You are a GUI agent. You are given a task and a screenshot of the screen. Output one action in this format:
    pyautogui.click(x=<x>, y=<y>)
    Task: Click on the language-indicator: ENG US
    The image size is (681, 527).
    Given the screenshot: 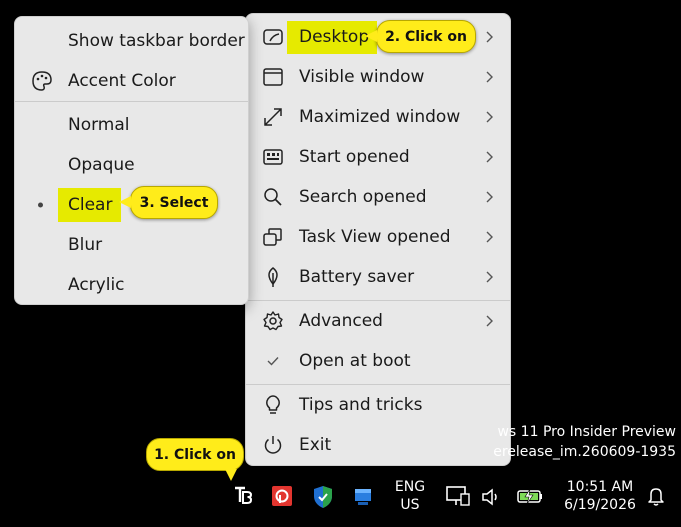 What is the action you would take?
    pyautogui.click(x=410, y=496)
    